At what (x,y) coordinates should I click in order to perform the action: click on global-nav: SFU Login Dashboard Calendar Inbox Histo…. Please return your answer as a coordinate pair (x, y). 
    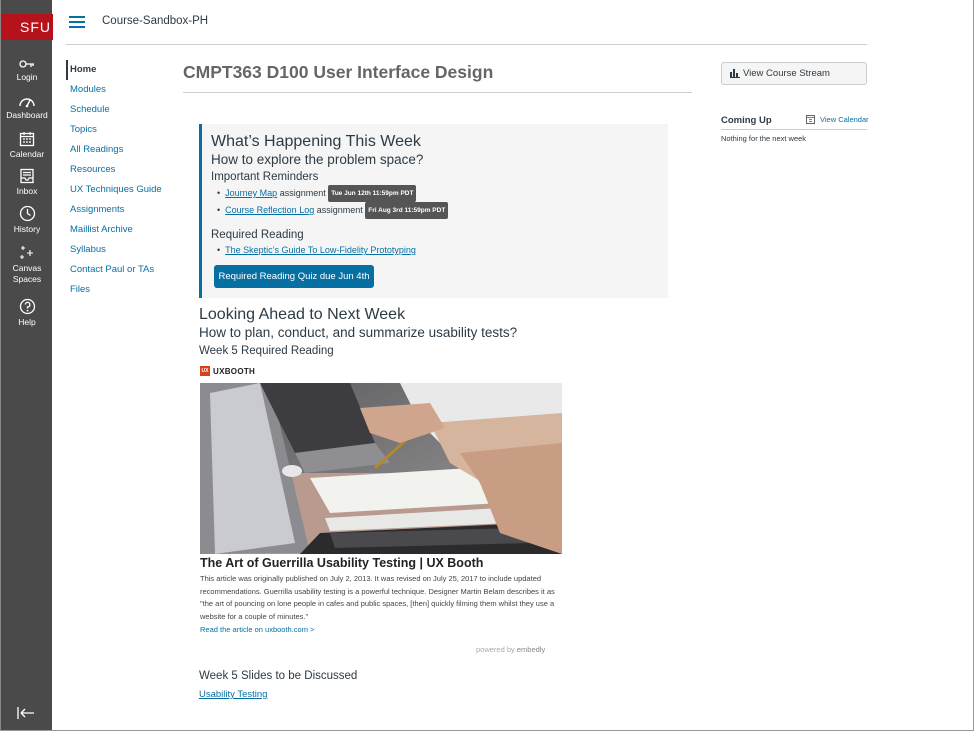
    Looking at the image, I should click on (26, 365).